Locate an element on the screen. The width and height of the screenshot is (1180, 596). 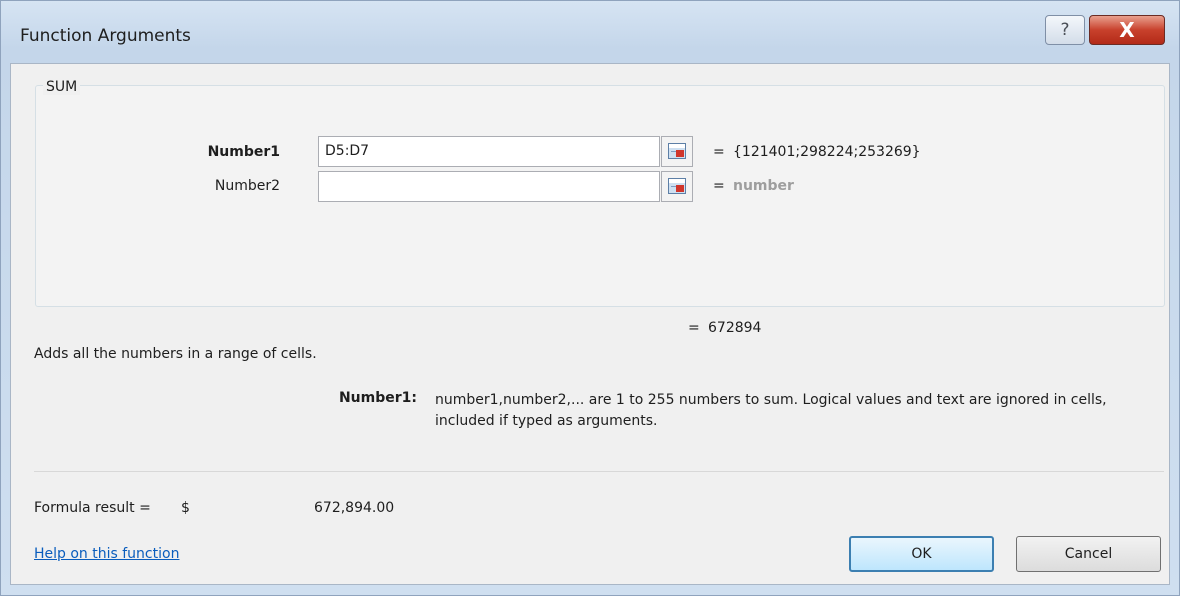
formula-result-currency: $ is located at coordinates (185, 508).